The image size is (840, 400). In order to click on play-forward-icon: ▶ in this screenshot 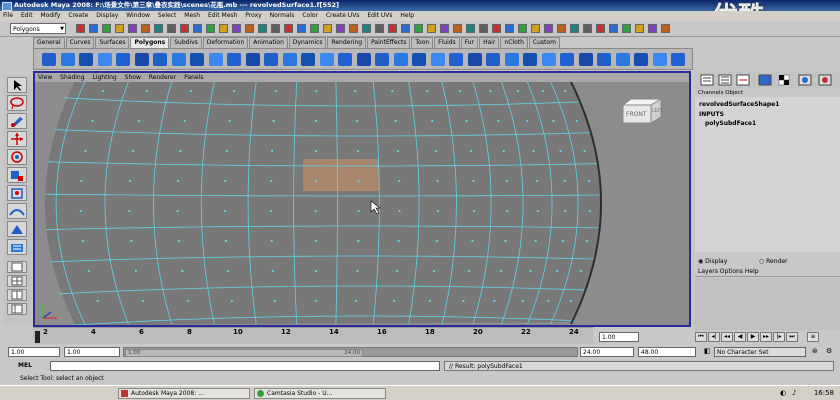, I will do `click(753, 337)`.